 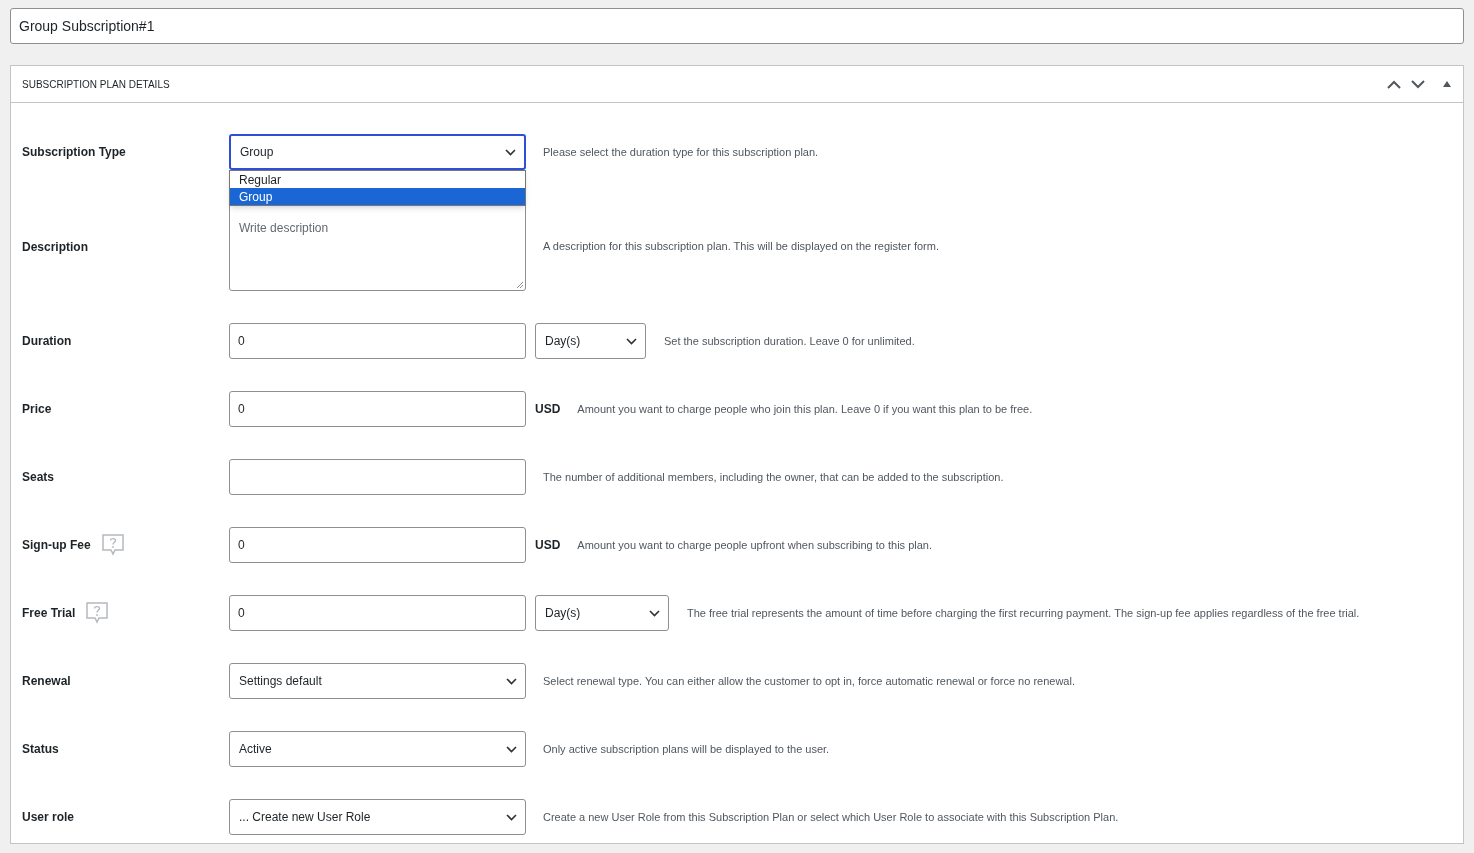 What do you see at coordinates (1418, 84) in the screenshot?
I see `move-down-icon` at bounding box center [1418, 84].